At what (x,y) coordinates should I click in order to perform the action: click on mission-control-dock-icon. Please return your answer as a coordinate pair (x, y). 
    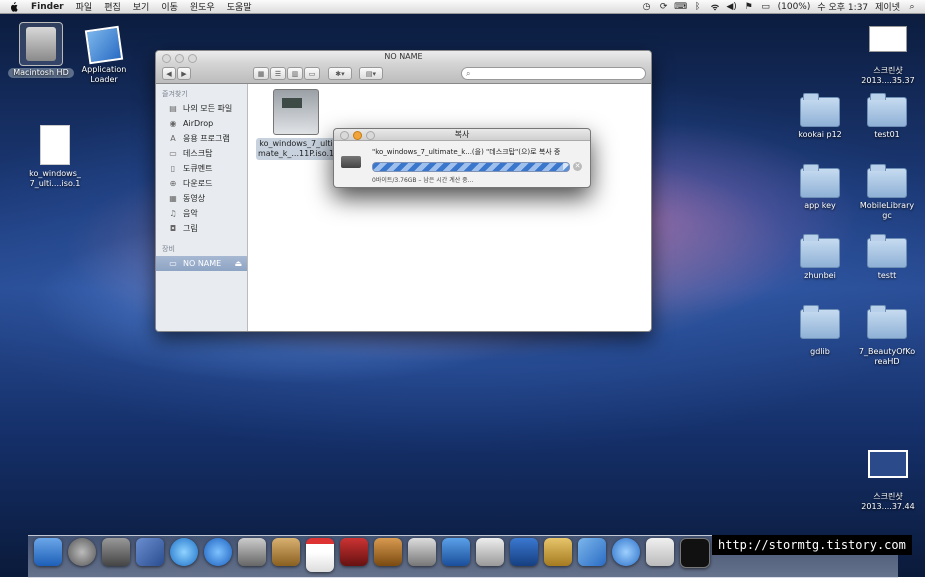
    Looking at the image, I should click on (116, 552).